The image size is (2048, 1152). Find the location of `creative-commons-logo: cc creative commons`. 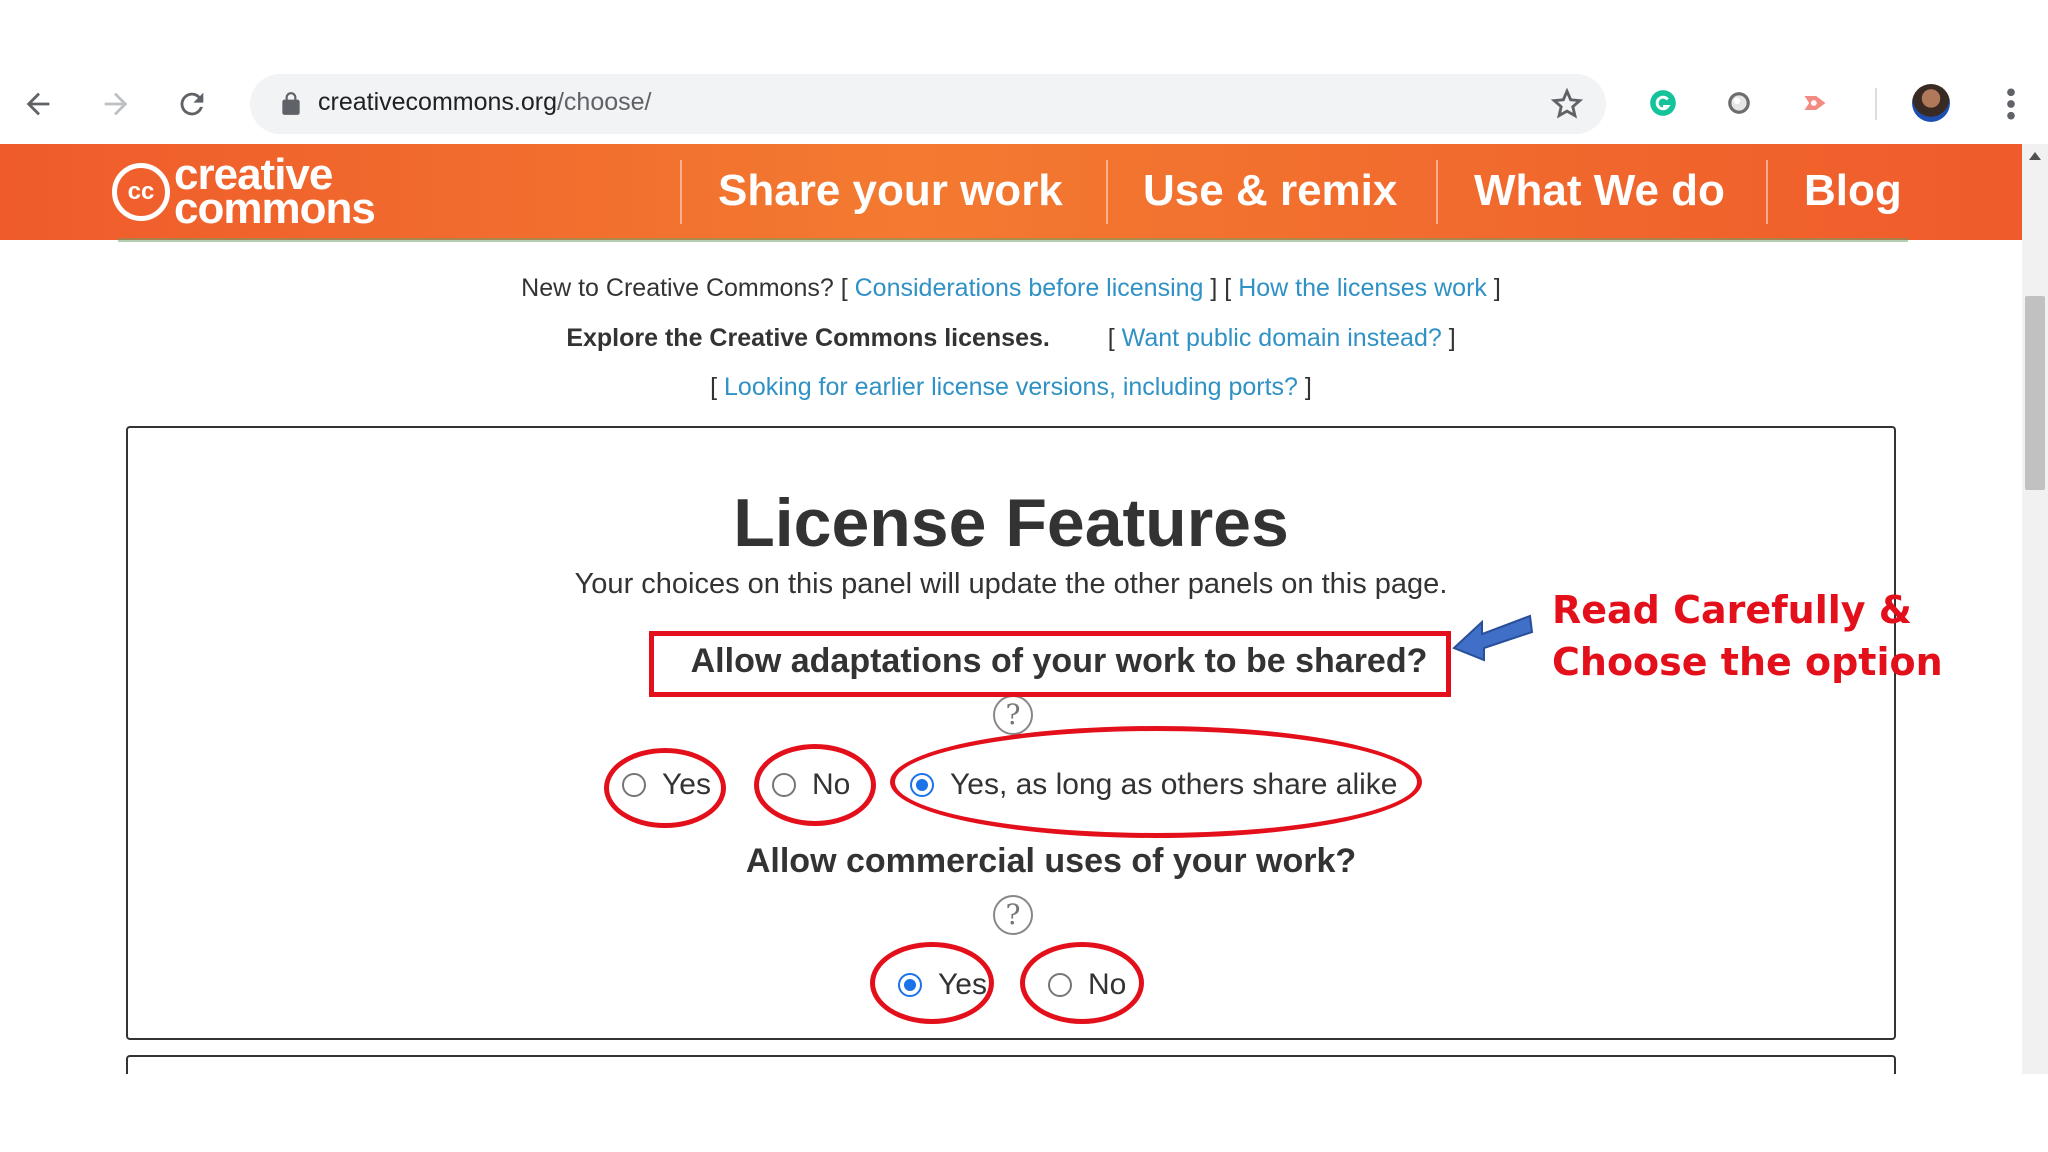

creative-commons-logo: cc creative commons is located at coordinates (244, 193).